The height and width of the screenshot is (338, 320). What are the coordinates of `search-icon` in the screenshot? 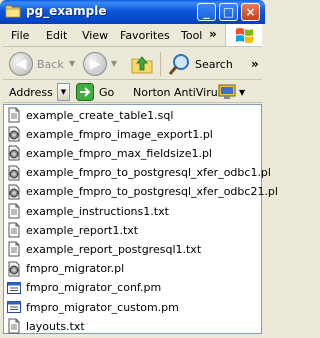 It's located at (180, 64).